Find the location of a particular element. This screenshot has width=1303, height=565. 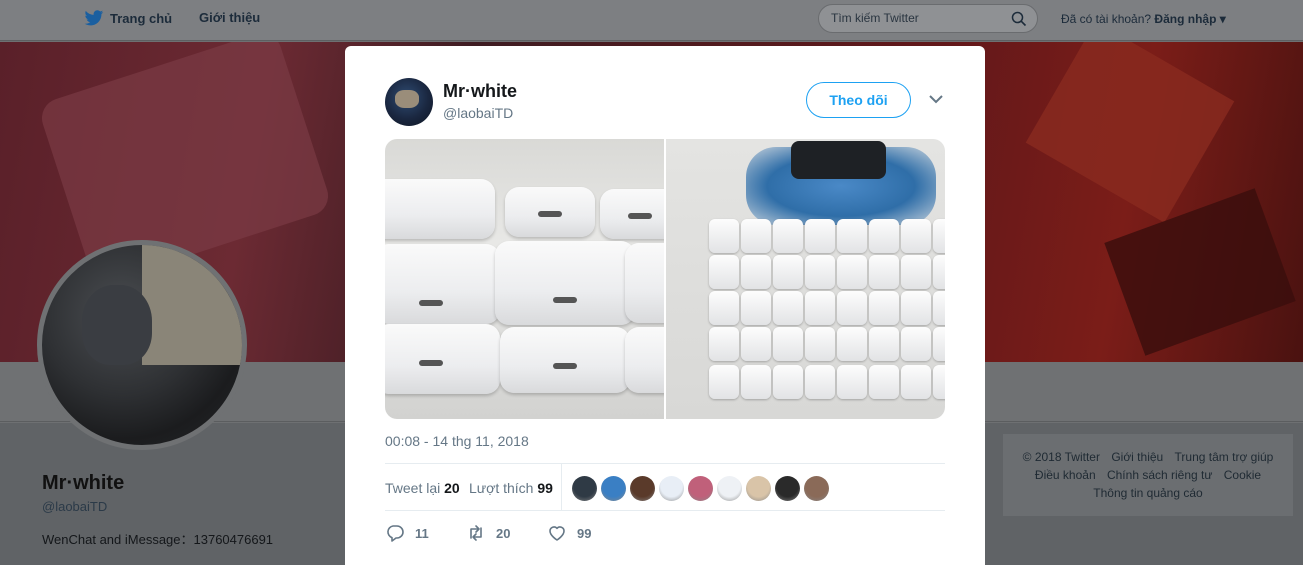

search-box is located at coordinates (928, 18).